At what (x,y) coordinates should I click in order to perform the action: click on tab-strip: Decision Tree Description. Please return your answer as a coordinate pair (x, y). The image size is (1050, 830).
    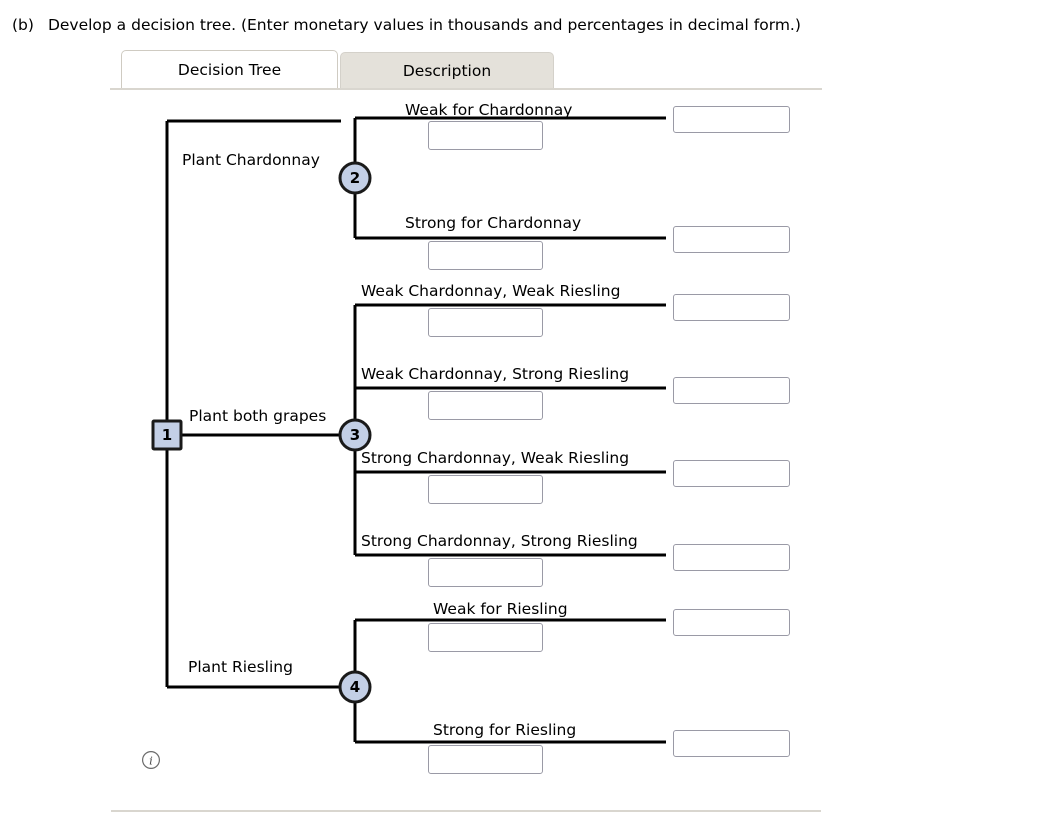
    Looking at the image, I should click on (466, 70).